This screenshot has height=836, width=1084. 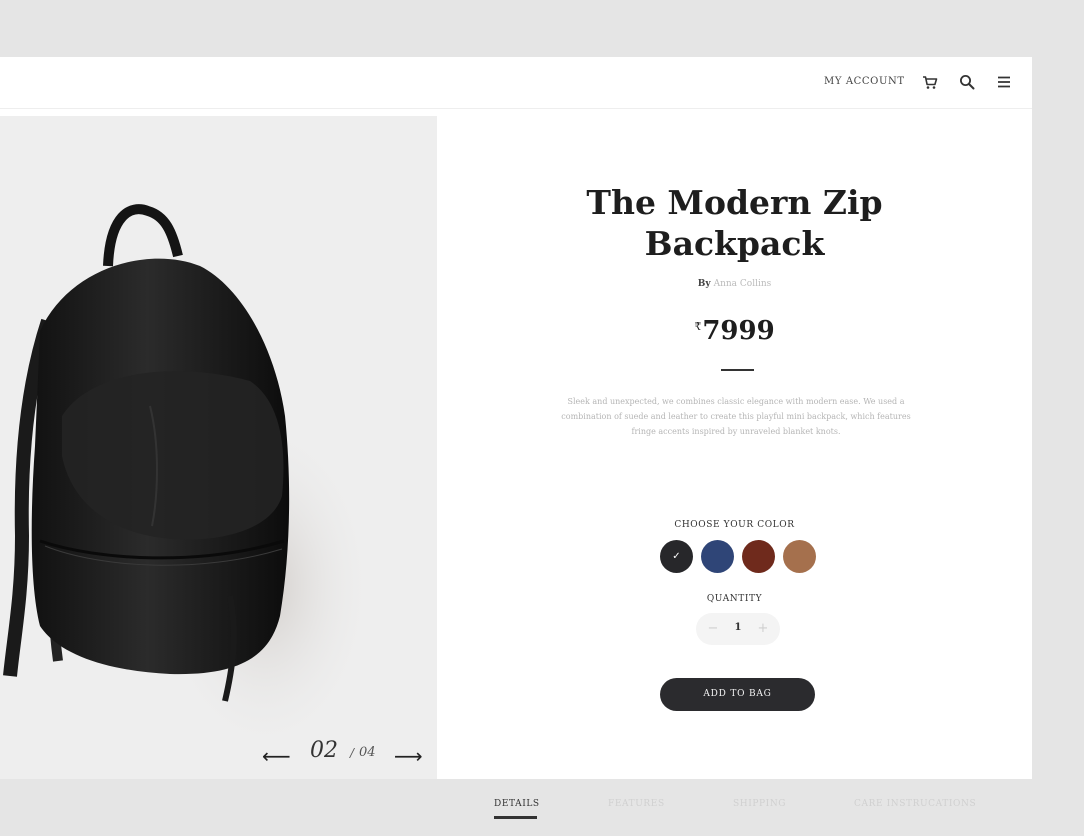 I want to click on product-price: ₹7999, so click(x=734, y=331).